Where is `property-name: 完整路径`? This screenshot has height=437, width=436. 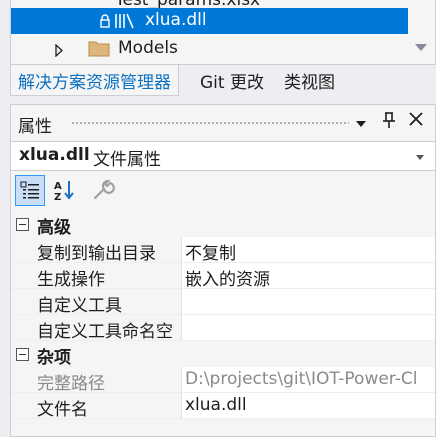 property-name: 完整路径 is located at coordinates (71, 384).